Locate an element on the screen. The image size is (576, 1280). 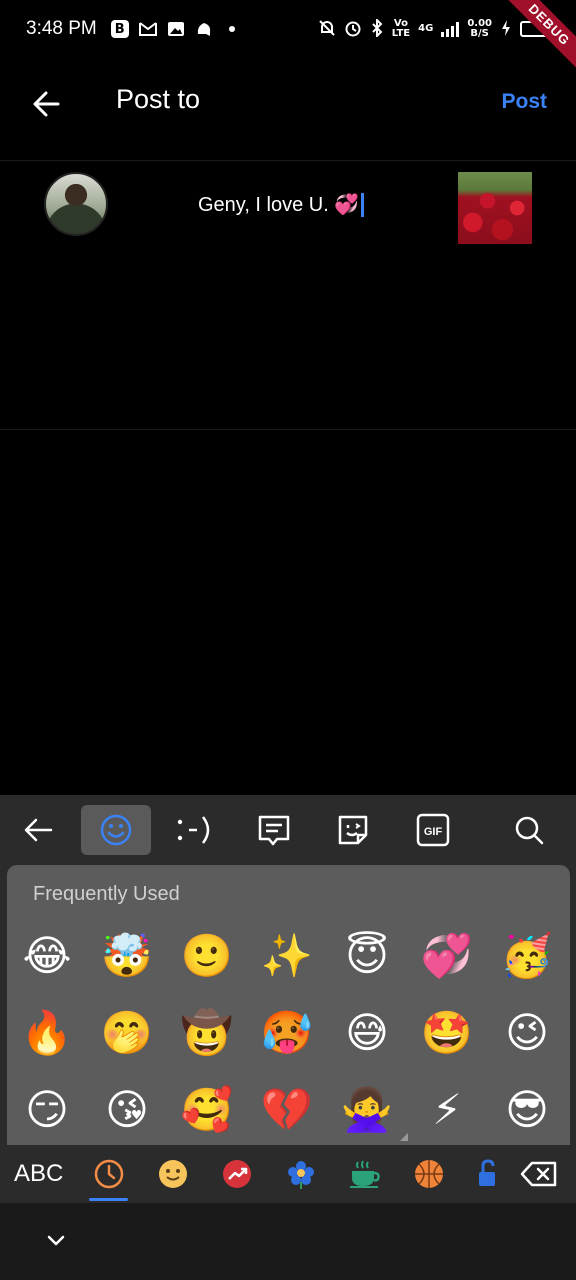
back-button is located at coordinates (46, 104).